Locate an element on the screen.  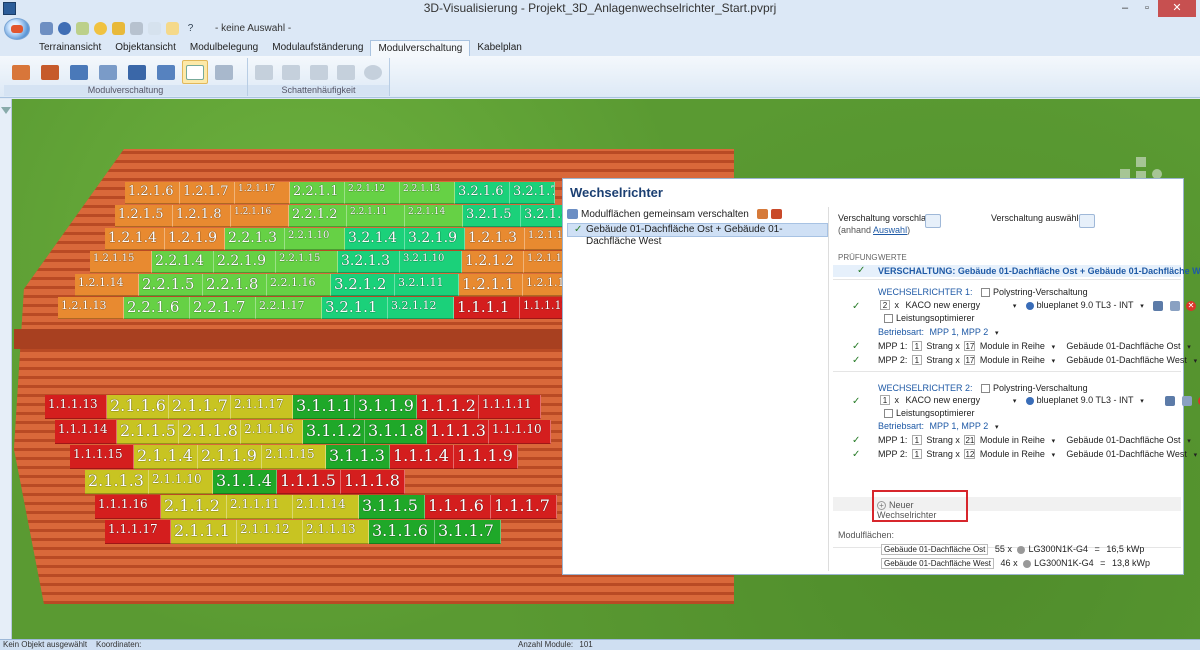
pv-module: 1.1.1.1 is located at coordinates (487, 308).